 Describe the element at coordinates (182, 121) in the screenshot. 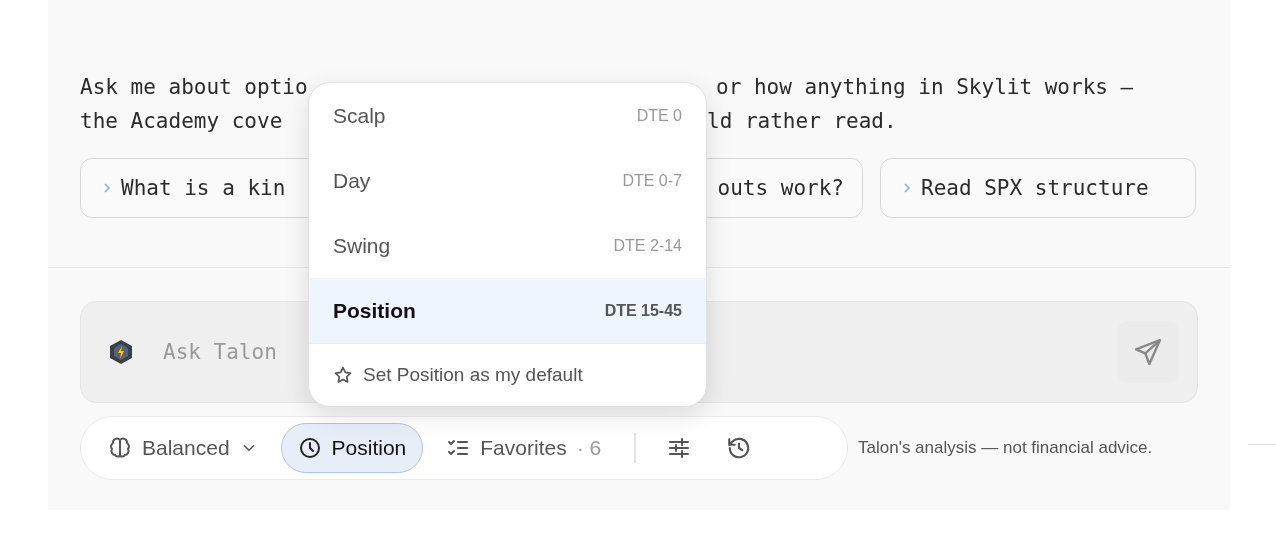

I see `intro-text: the Academy cove` at that location.